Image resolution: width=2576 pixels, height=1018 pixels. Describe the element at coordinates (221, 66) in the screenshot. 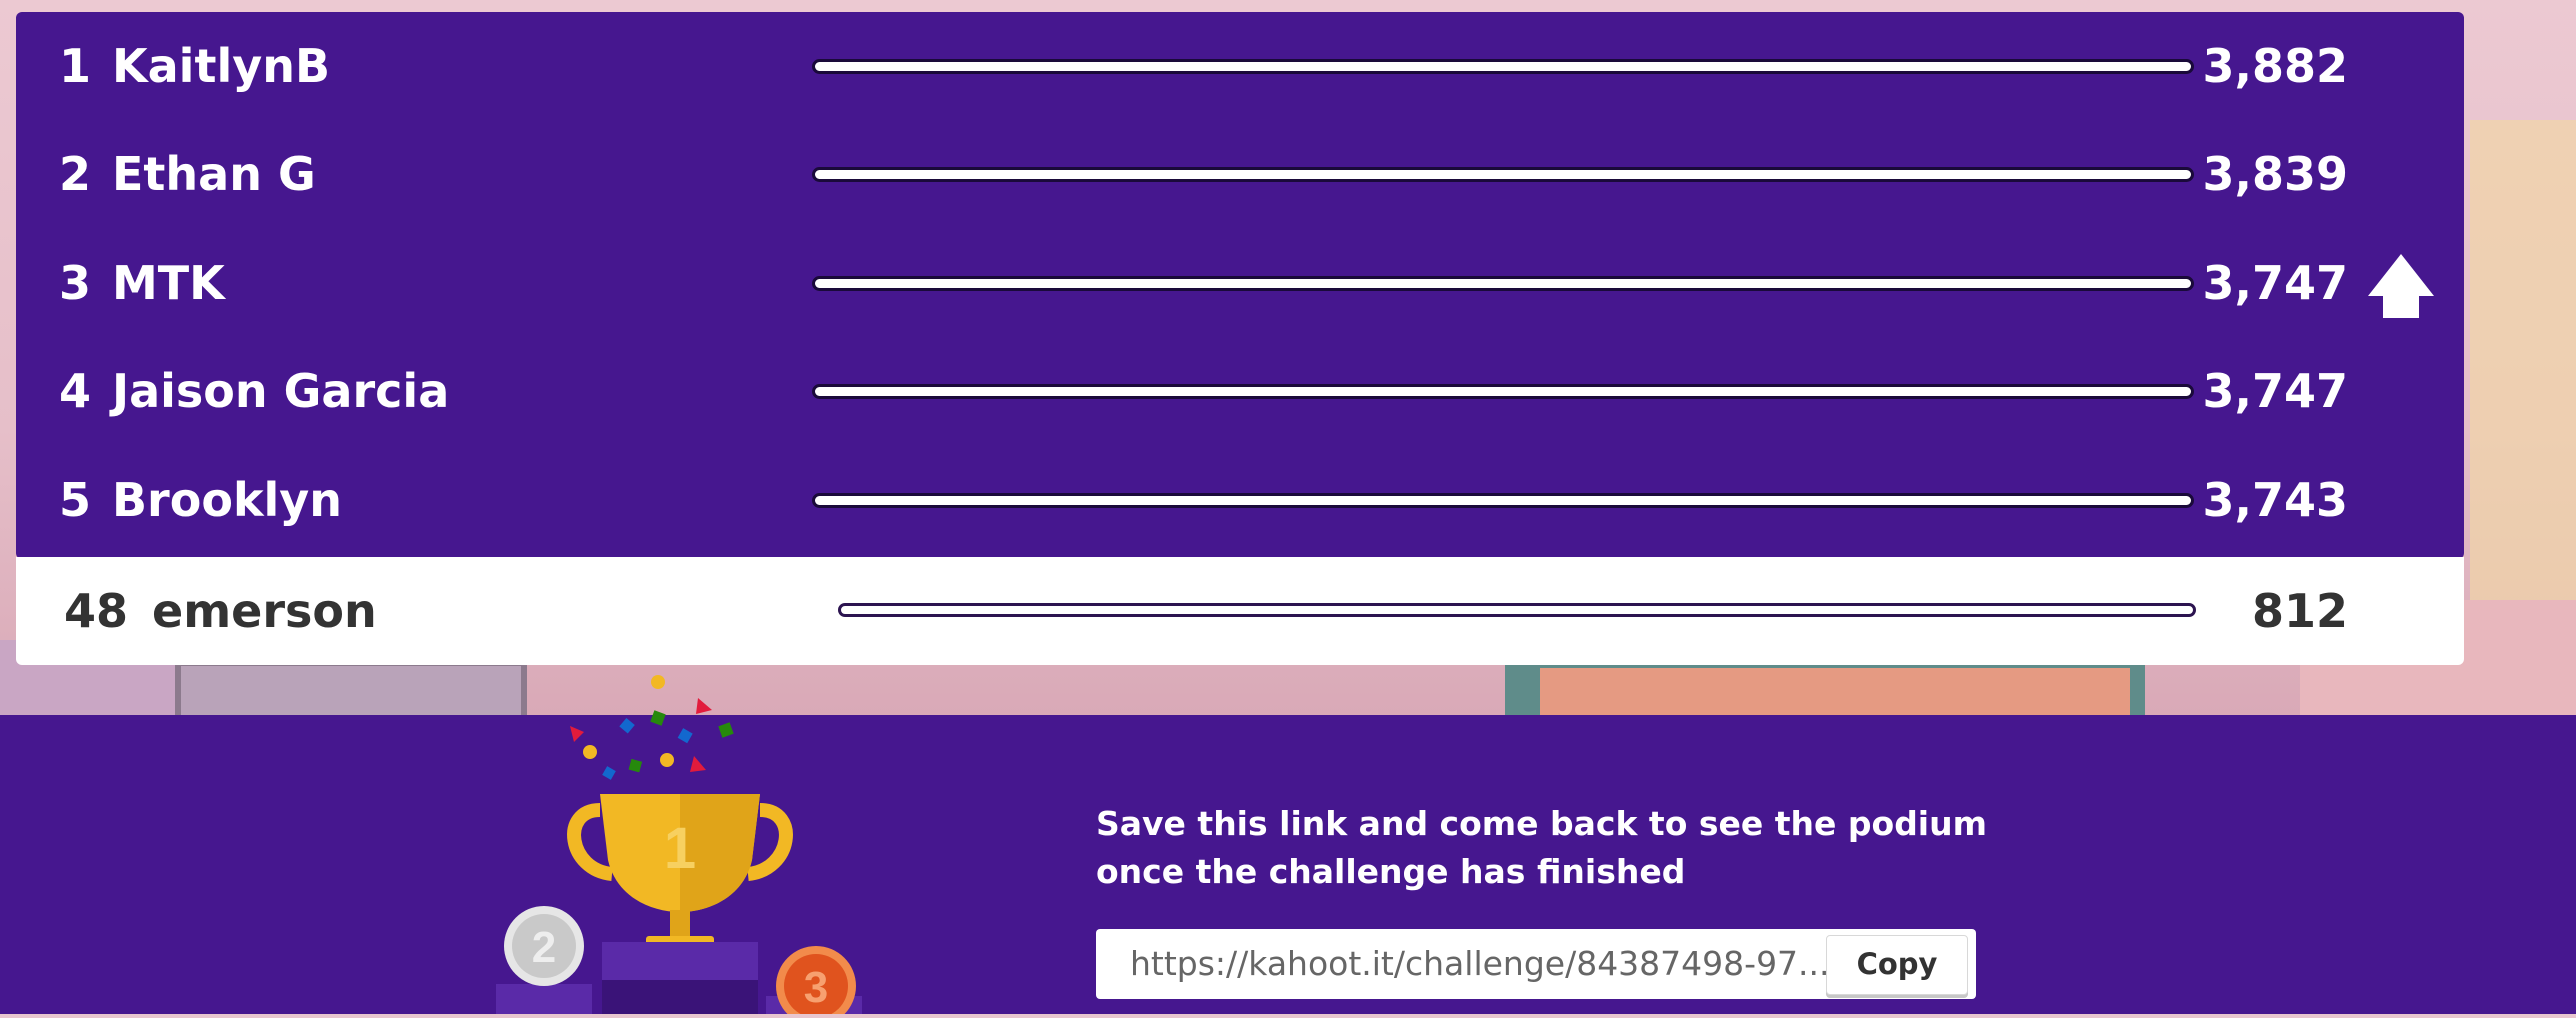

I see `player-name: KaitlynB` at that location.